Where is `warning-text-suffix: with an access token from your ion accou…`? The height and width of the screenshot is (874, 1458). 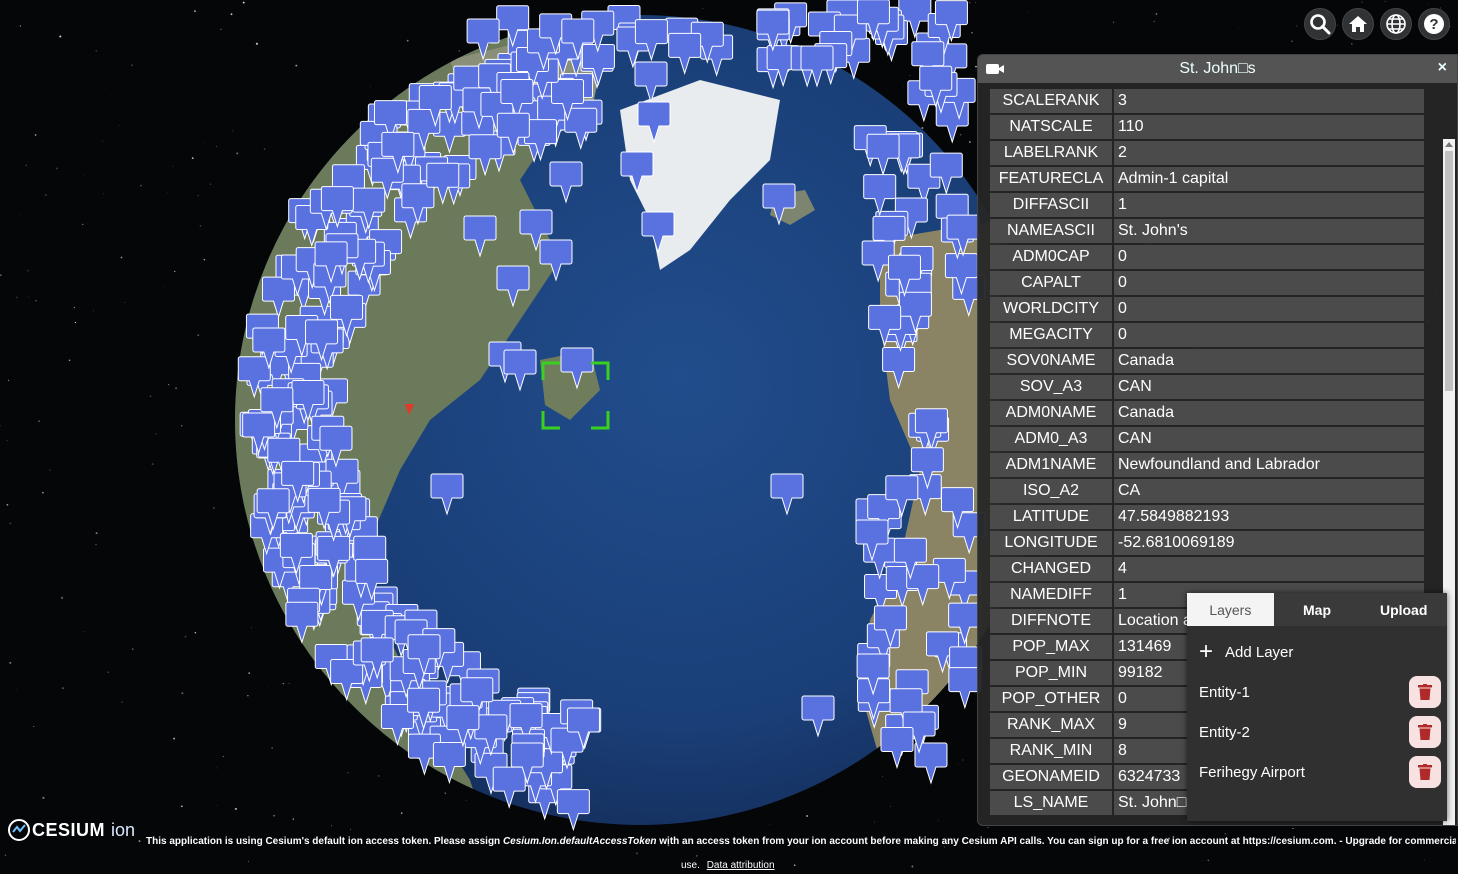
warning-text-suffix: with an access token from your ion accou… is located at coordinates (1056, 841).